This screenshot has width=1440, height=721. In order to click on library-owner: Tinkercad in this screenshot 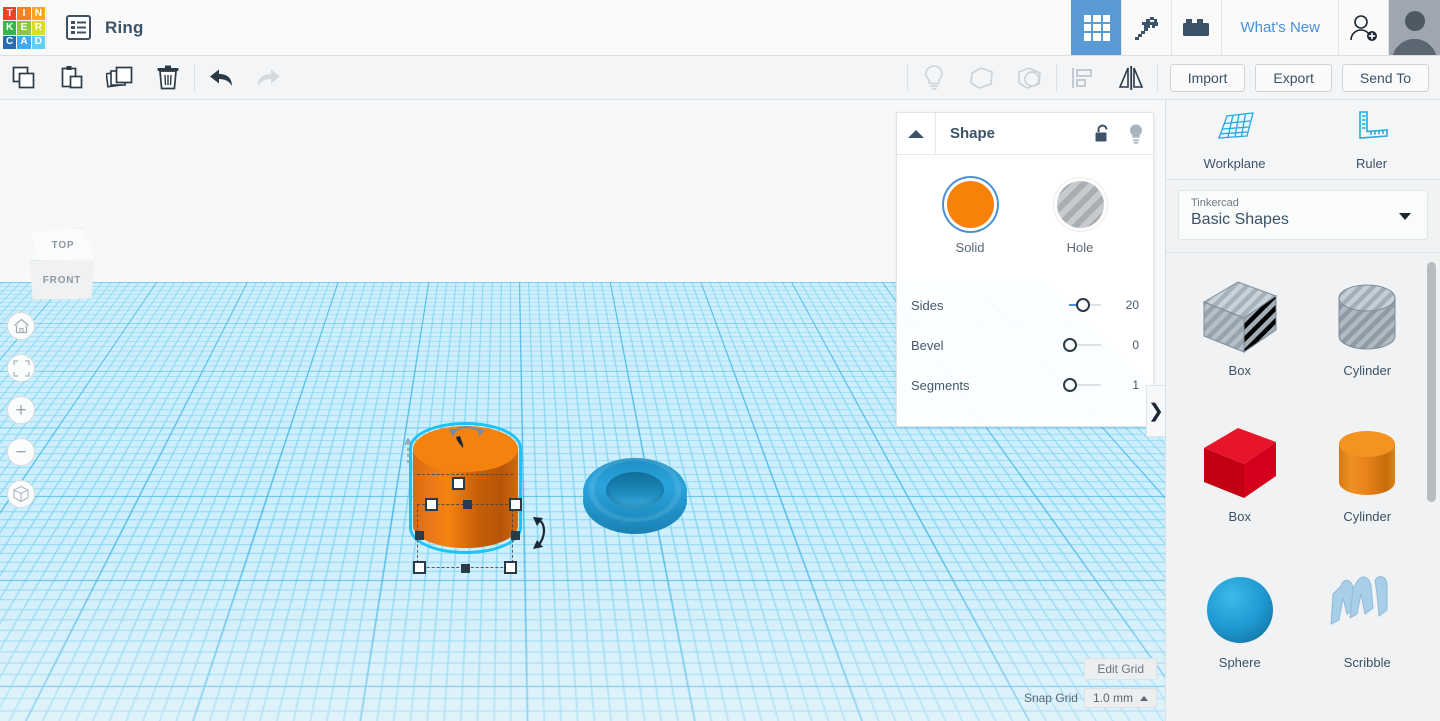, I will do `click(1215, 203)`.